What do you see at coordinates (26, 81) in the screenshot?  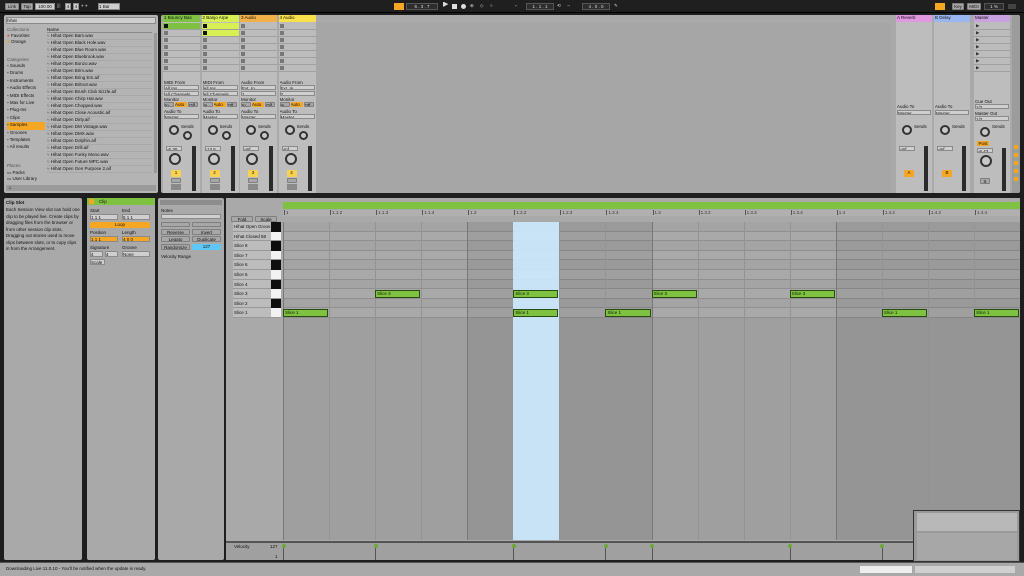 I see `category-instruments: ▪ Instruments` at bounding box center [26, 81].